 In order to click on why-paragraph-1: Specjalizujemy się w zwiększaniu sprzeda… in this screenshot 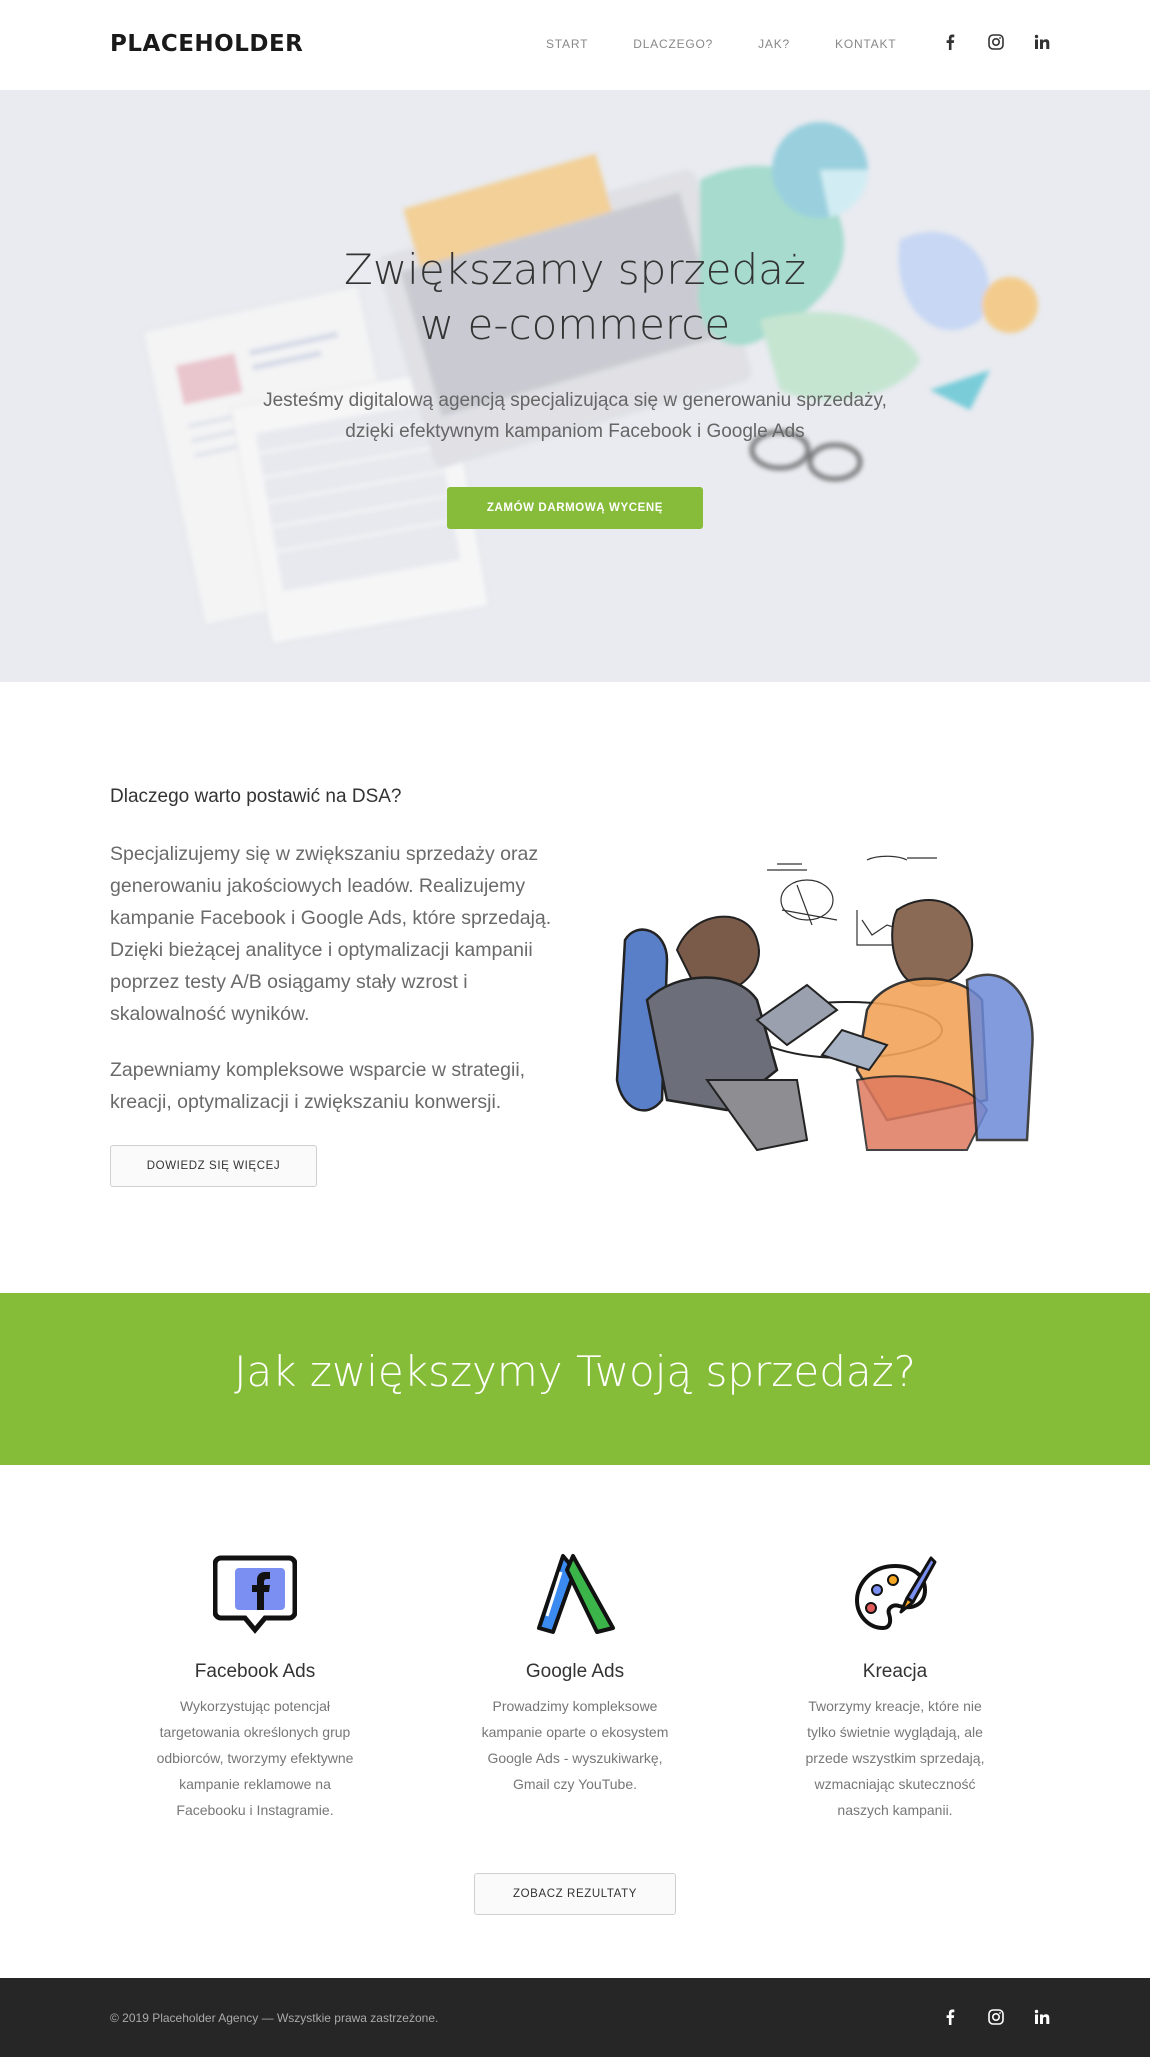, I will do `click(331, 934)`.